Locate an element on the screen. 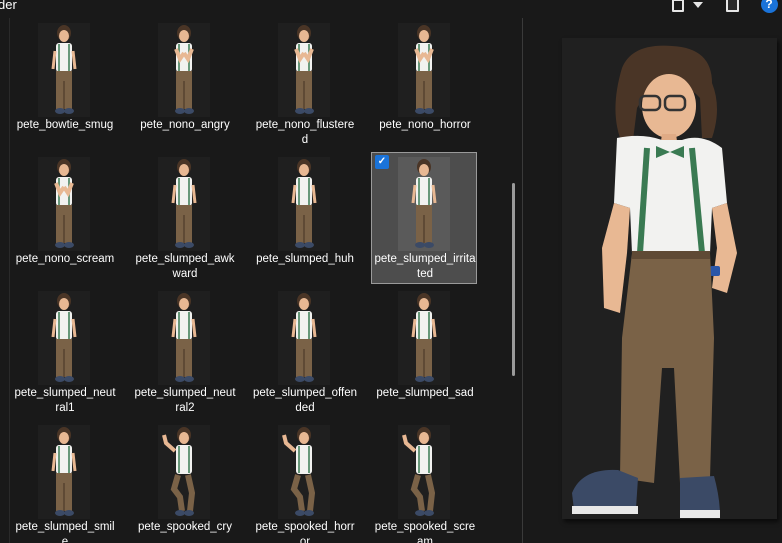  file-item: pete_slumped_huh is located at coordinates (304, 218).